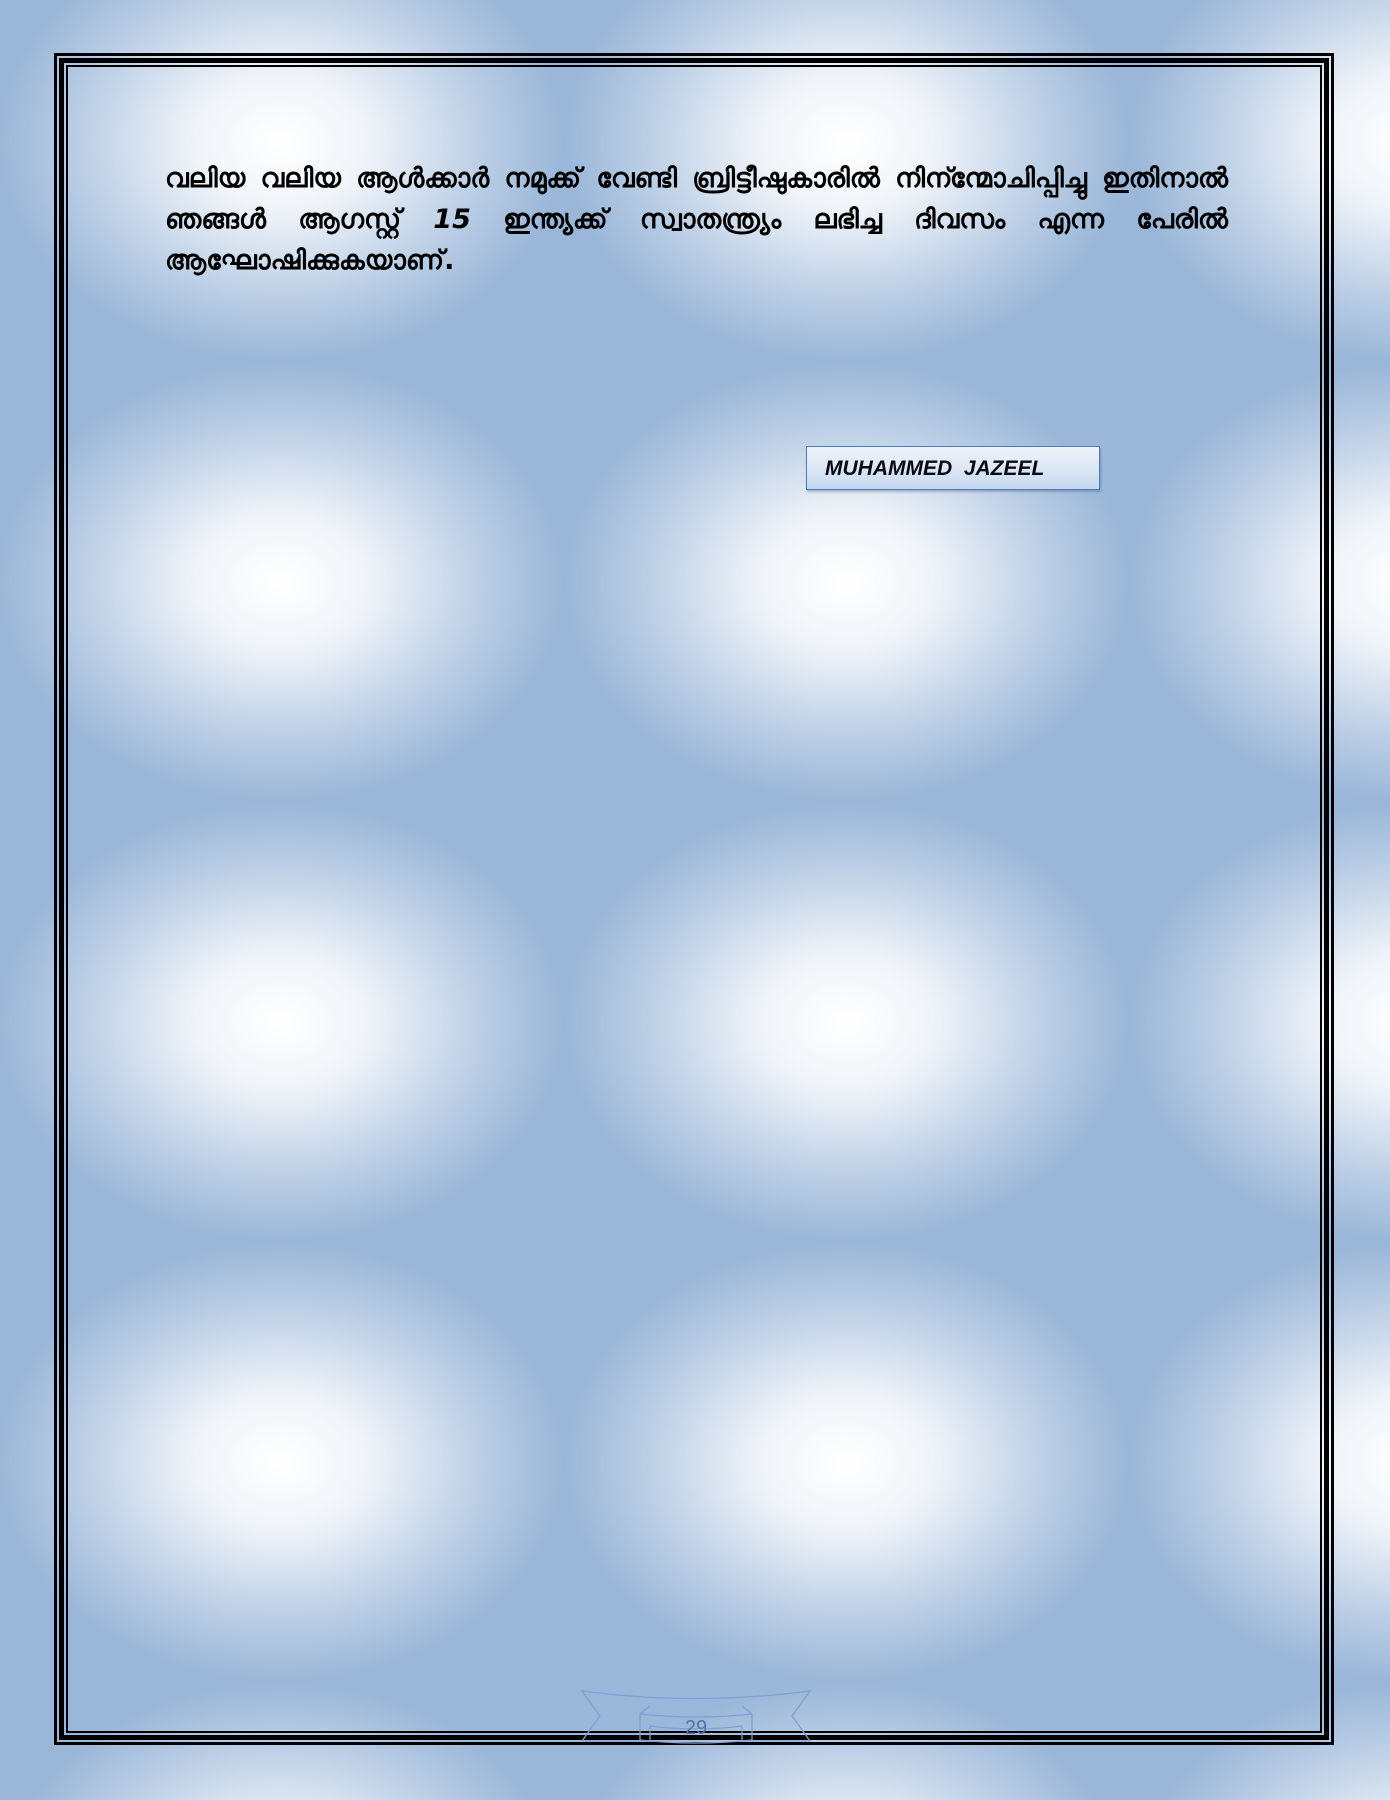  What do you see at coordinates (452, 219) in the screenshot?
I see `paragraph-number: 15` at bounding box center [452, 219].